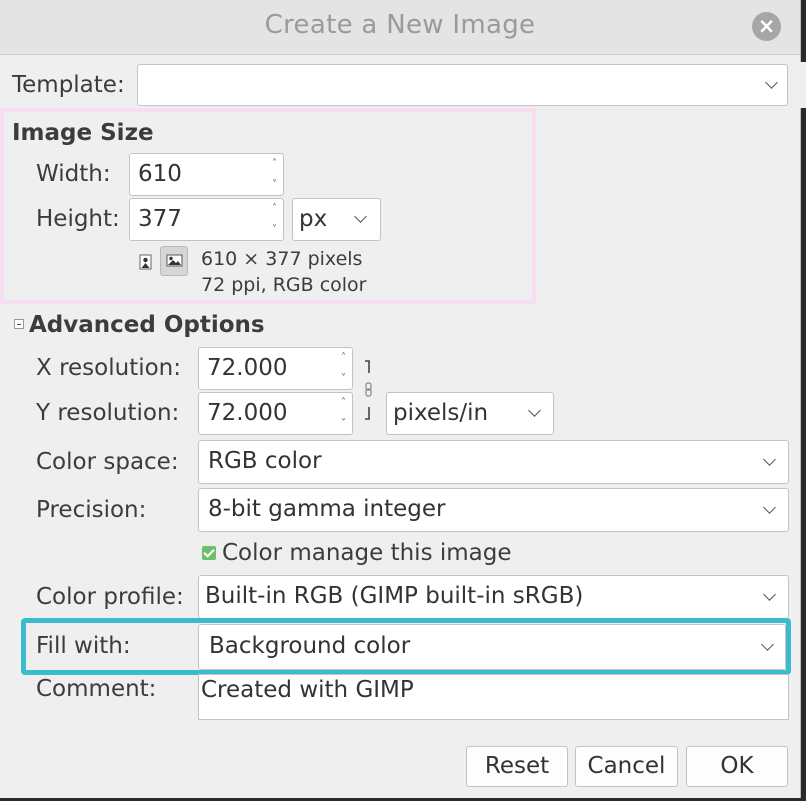 The width and height of the screenshot is (806, 801). Describe the element at coordinates (336, 219) in the screenshot. I see `size-unit-combo: px` at that location.